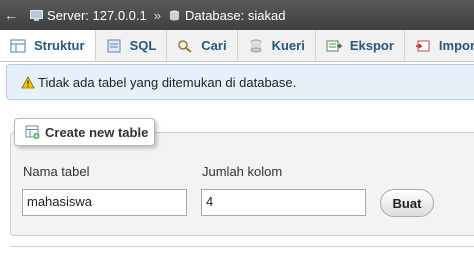  I want to click on breadcrumb-database: Database: siakad, so click(226, 15).